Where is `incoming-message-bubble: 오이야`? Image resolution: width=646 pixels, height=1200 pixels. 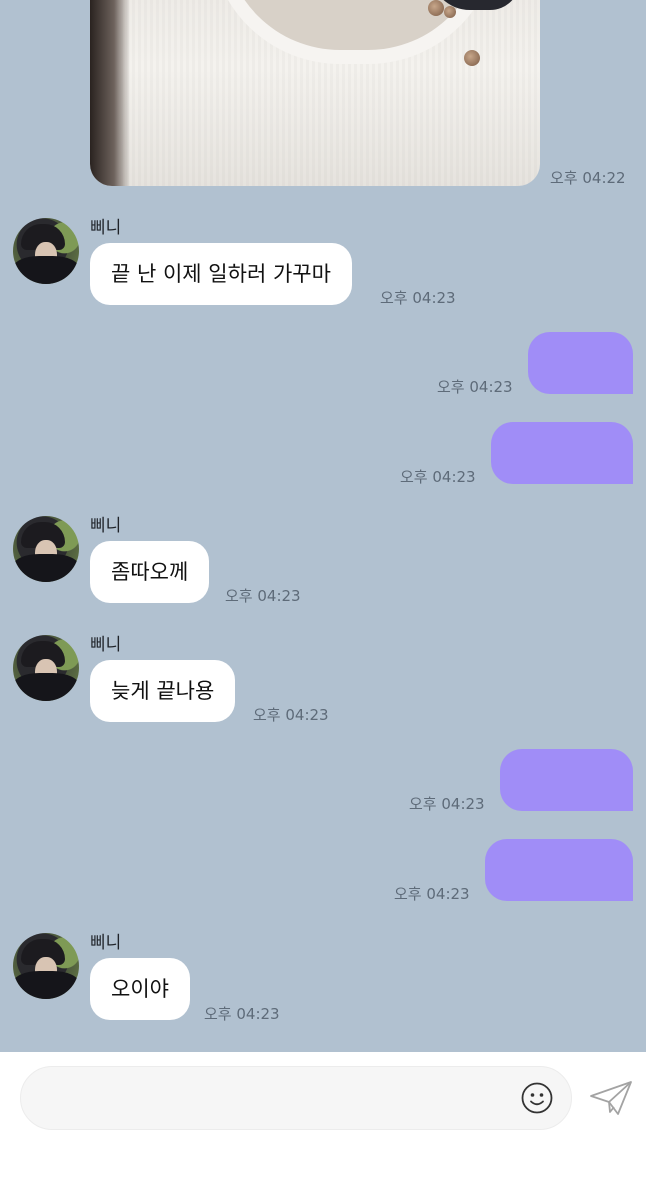 incoming-message-bubble: 오이야 is located at coordinates (140, 989).